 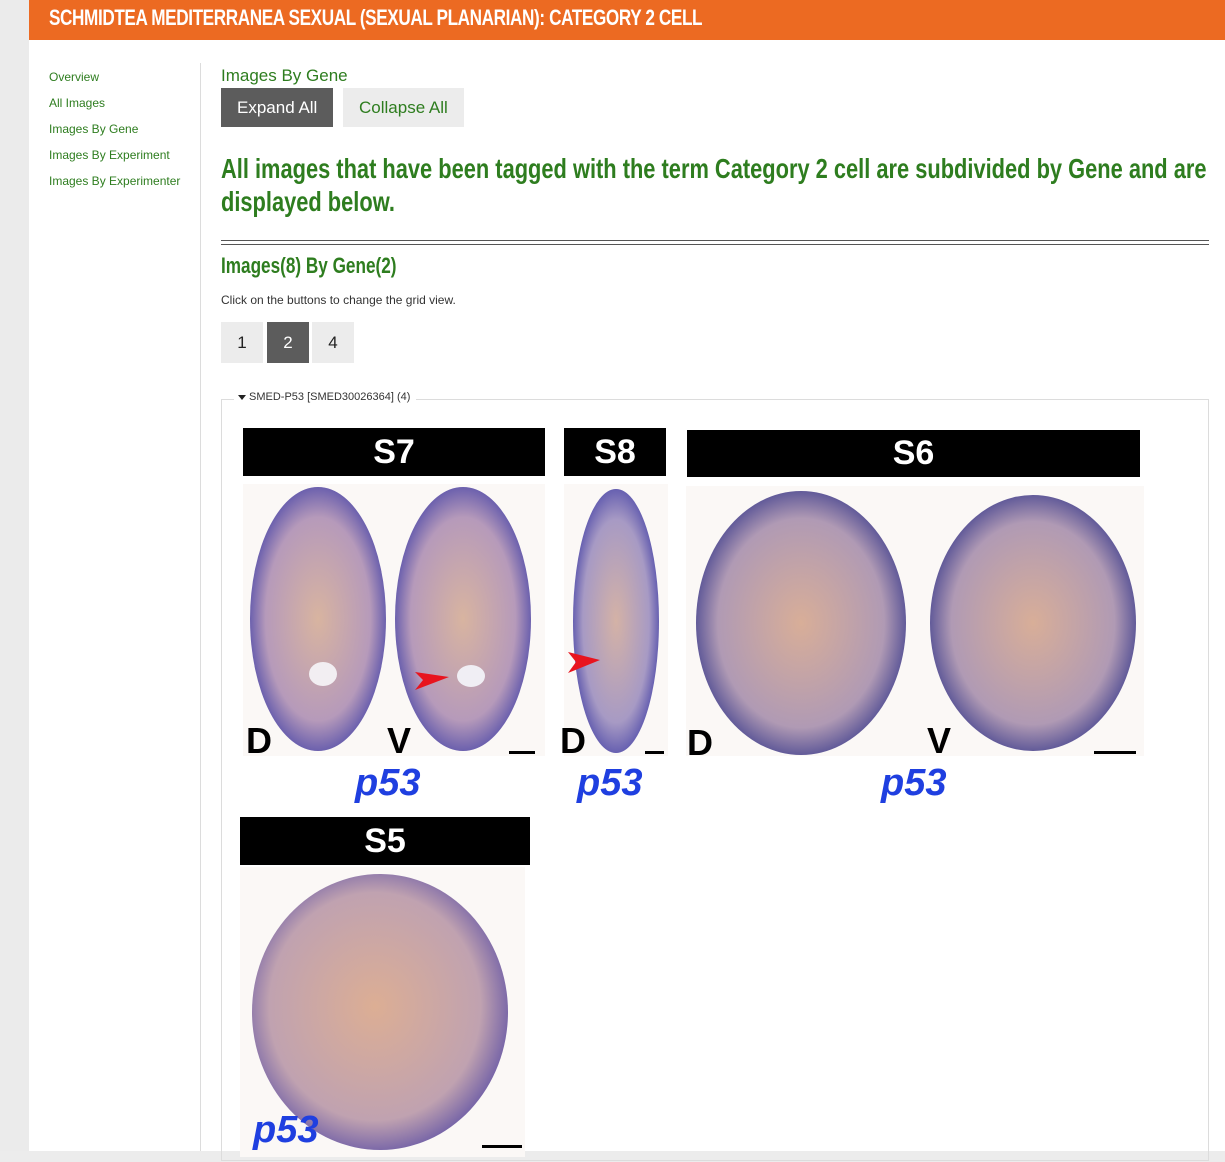 What do you see at coordinates (403, 107) in the screenshot?
I see `collapse-all-button: Collapse All` at bounding box center [403, 107].